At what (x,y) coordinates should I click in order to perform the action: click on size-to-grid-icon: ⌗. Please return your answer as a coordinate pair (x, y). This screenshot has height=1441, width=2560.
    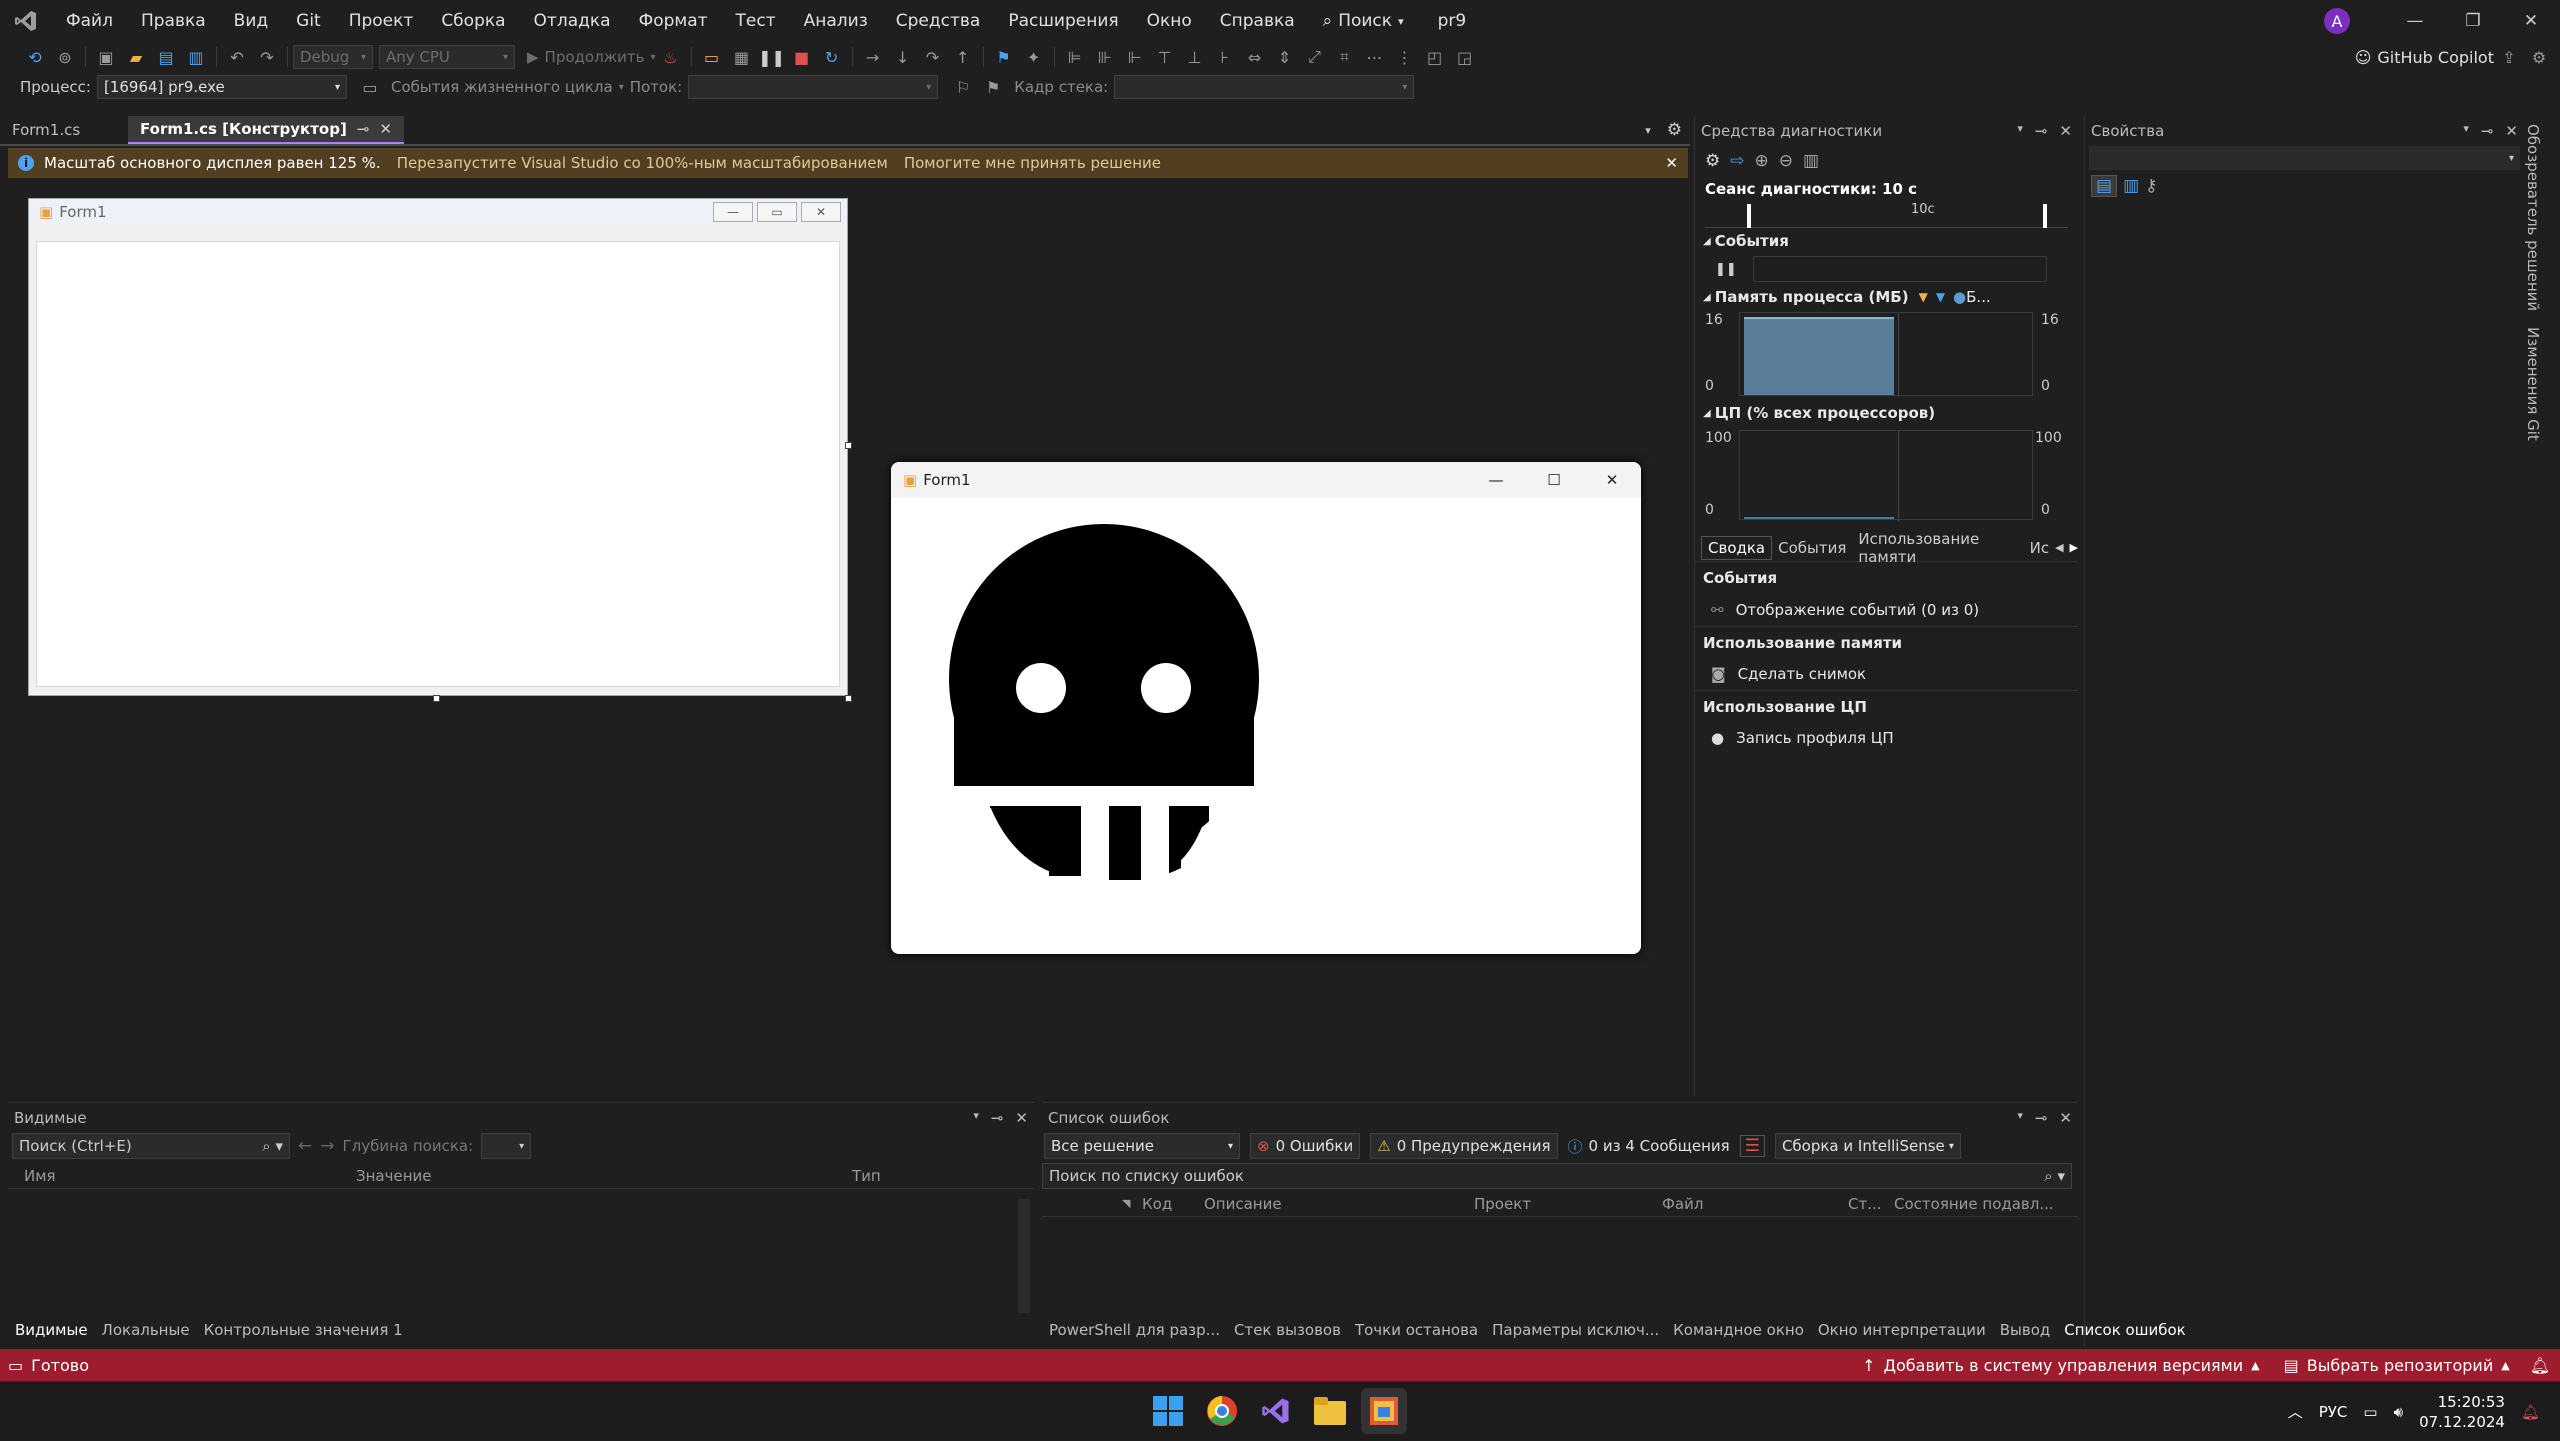
    Looking at the image, I should click on (1345, 57).